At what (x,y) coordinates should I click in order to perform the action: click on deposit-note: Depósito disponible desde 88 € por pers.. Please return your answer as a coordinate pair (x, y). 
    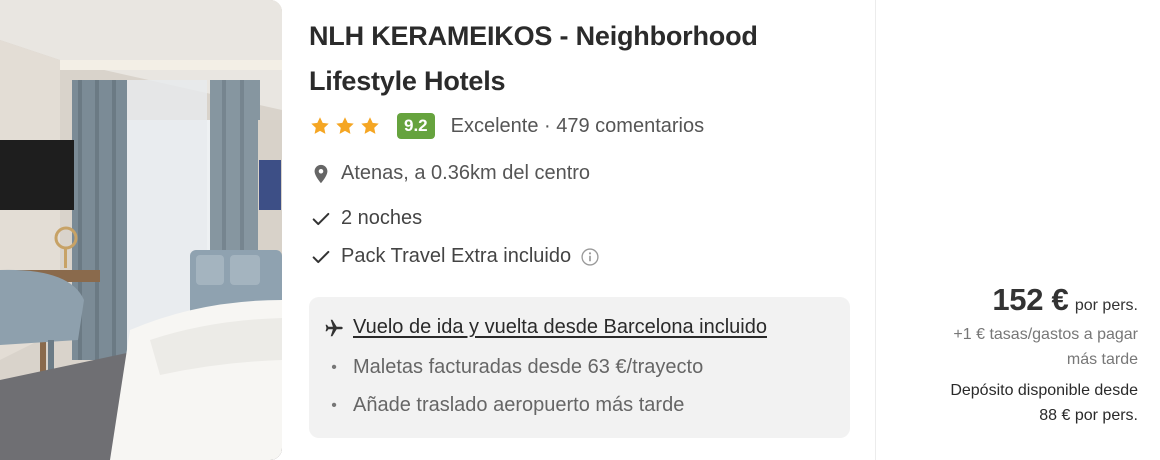
    Looking at the image, I should click on (1008, 403).